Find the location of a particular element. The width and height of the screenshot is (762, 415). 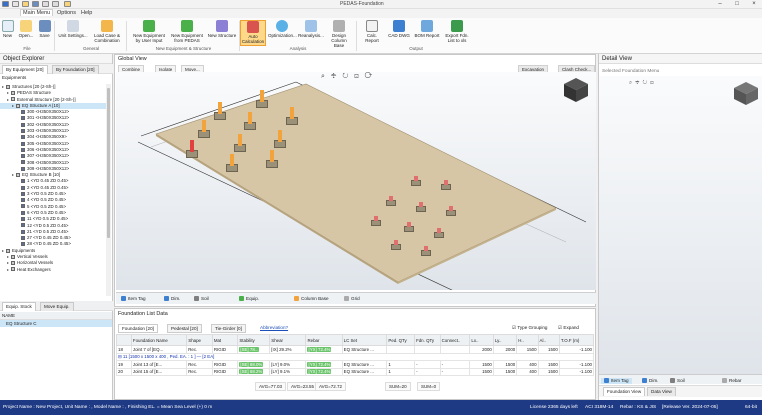

tab-grid: Grid is located at coordinates (352, 299).